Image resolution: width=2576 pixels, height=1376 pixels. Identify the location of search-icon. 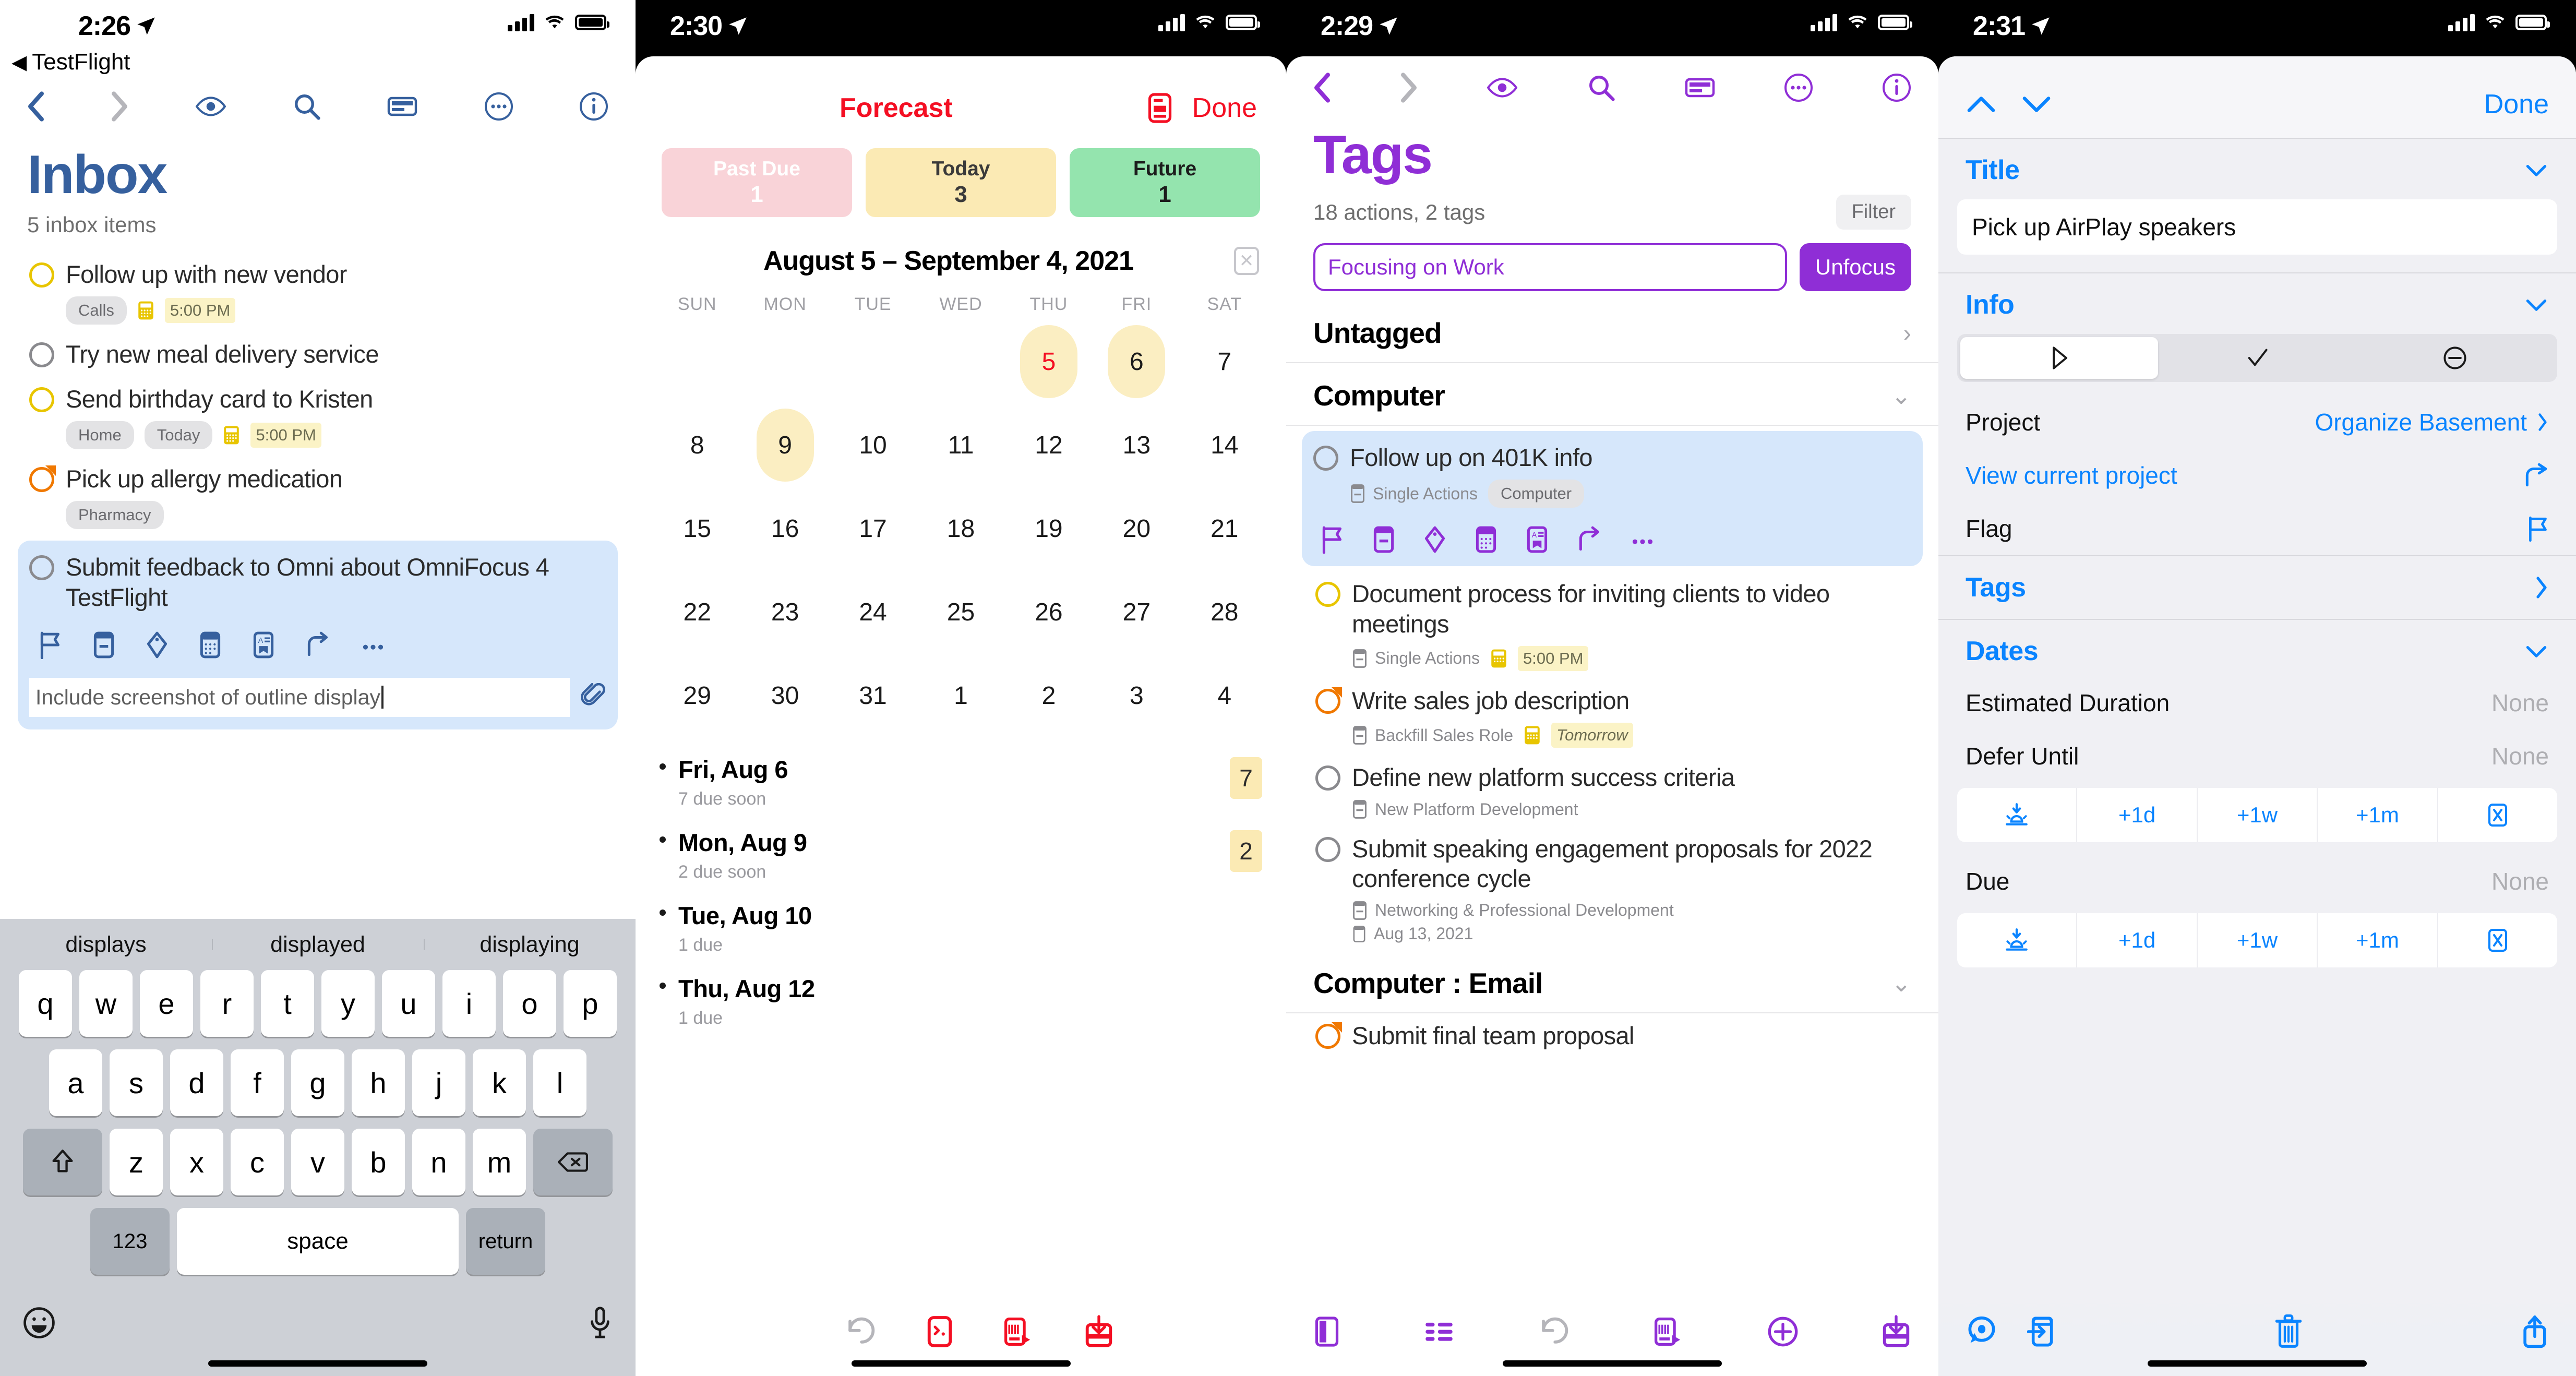
(307, 106).